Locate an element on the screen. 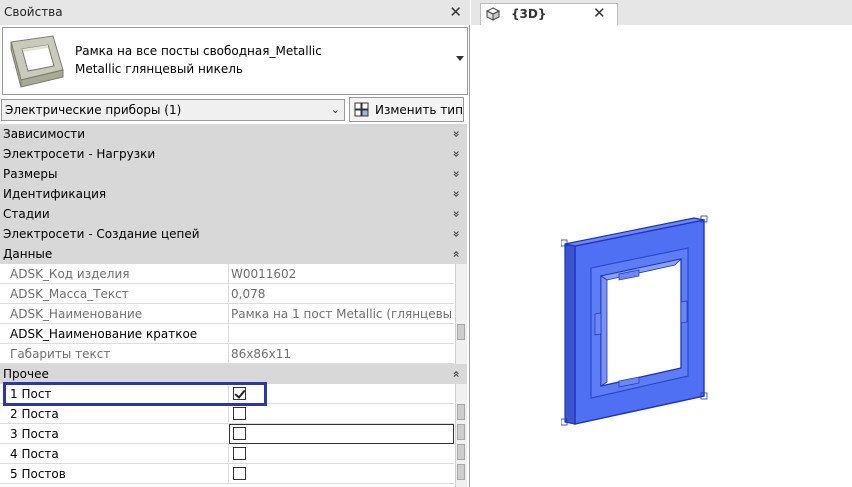 This screenshot has height=487, width=852. group-label: Электросети - Создание цепей is located at coordinates (101, 234).